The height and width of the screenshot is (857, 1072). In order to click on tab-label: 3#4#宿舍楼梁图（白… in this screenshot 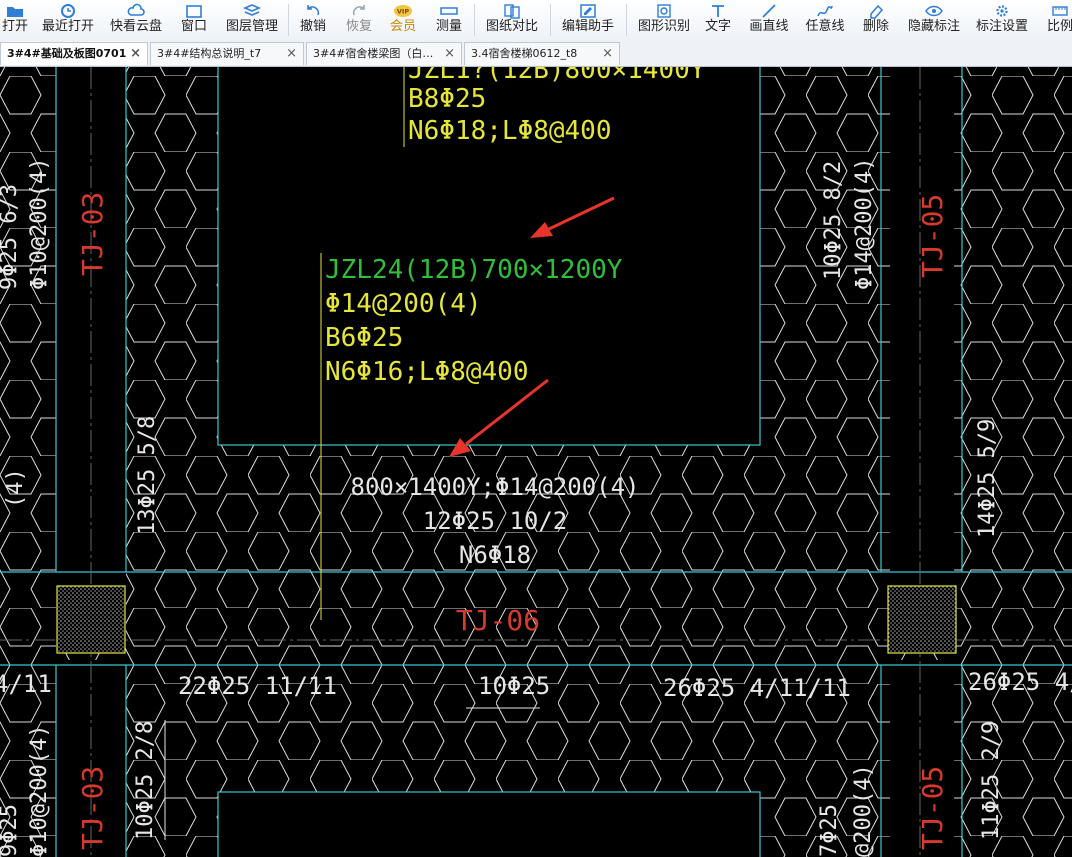, I will do `click(373, 53)`.